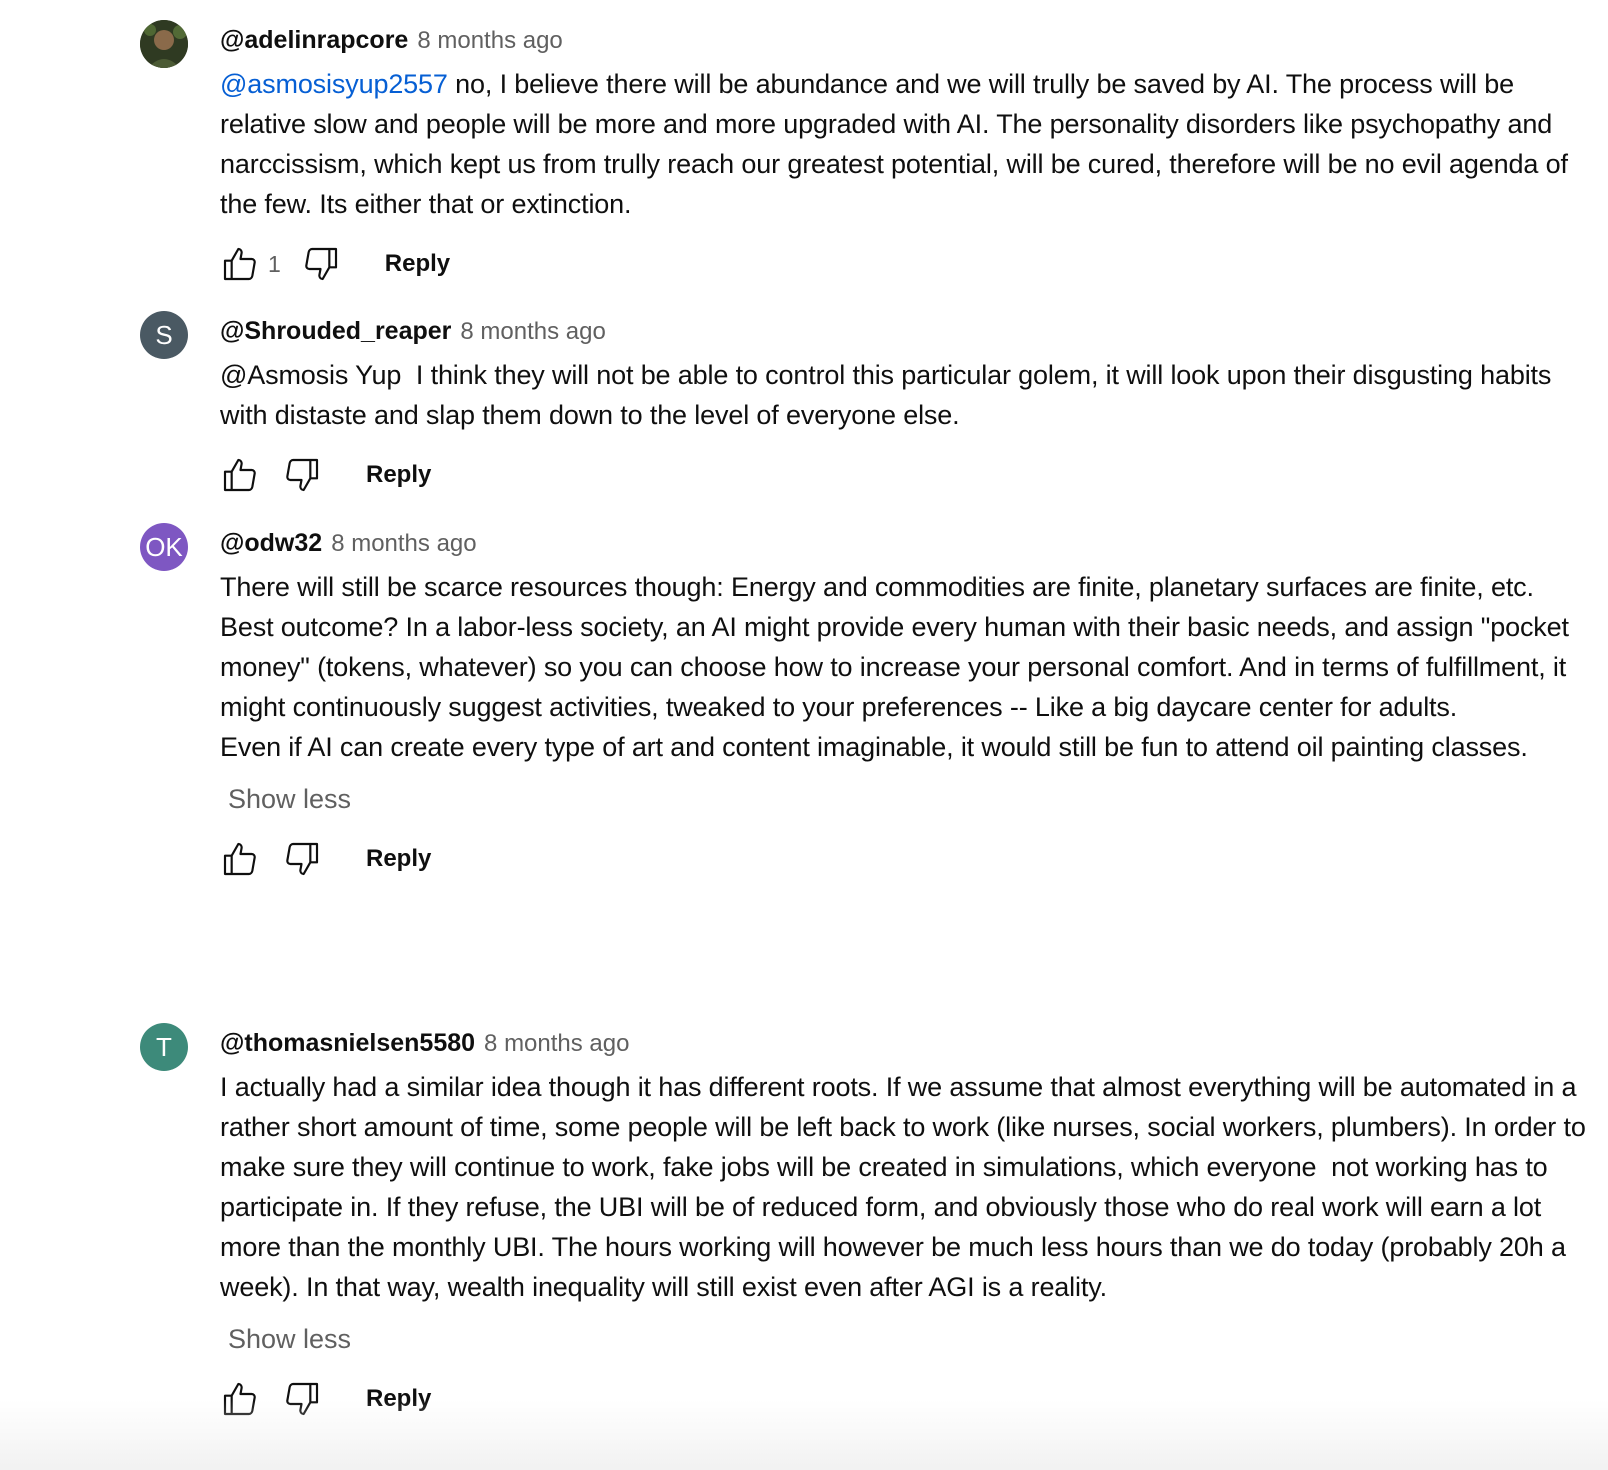 This screenshot has height=1470, width=1608. I want to click on comment-header: @odw32 8 months ago, so click(907, 543).